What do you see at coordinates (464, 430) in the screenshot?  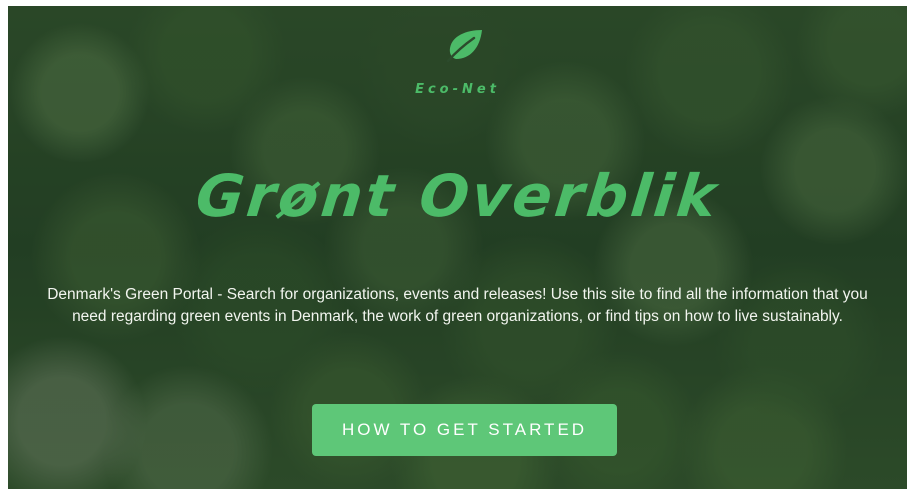 I see `get-started-button: How to get started` at bounding box center [464, 430].